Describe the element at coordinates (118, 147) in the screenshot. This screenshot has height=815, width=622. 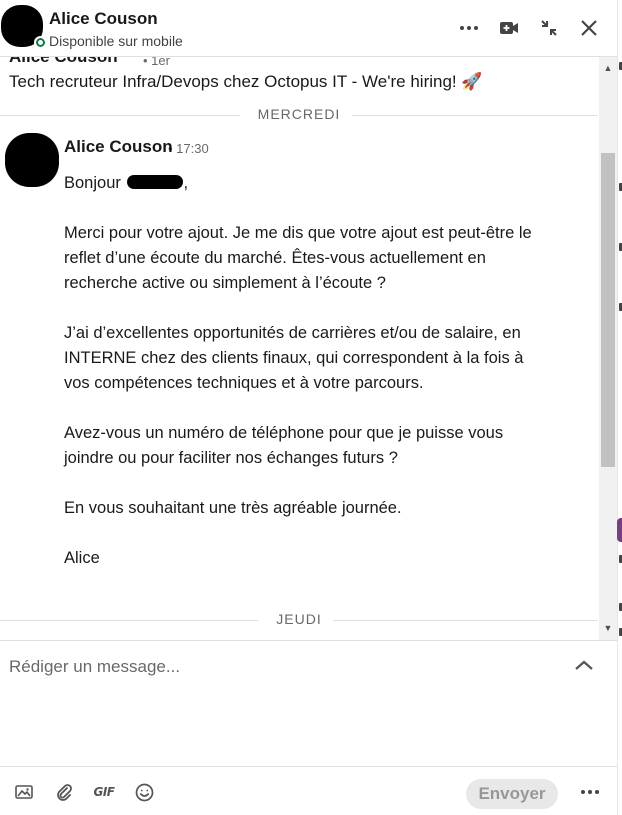
I see `message-sender-name: Alice Couson` at that location.